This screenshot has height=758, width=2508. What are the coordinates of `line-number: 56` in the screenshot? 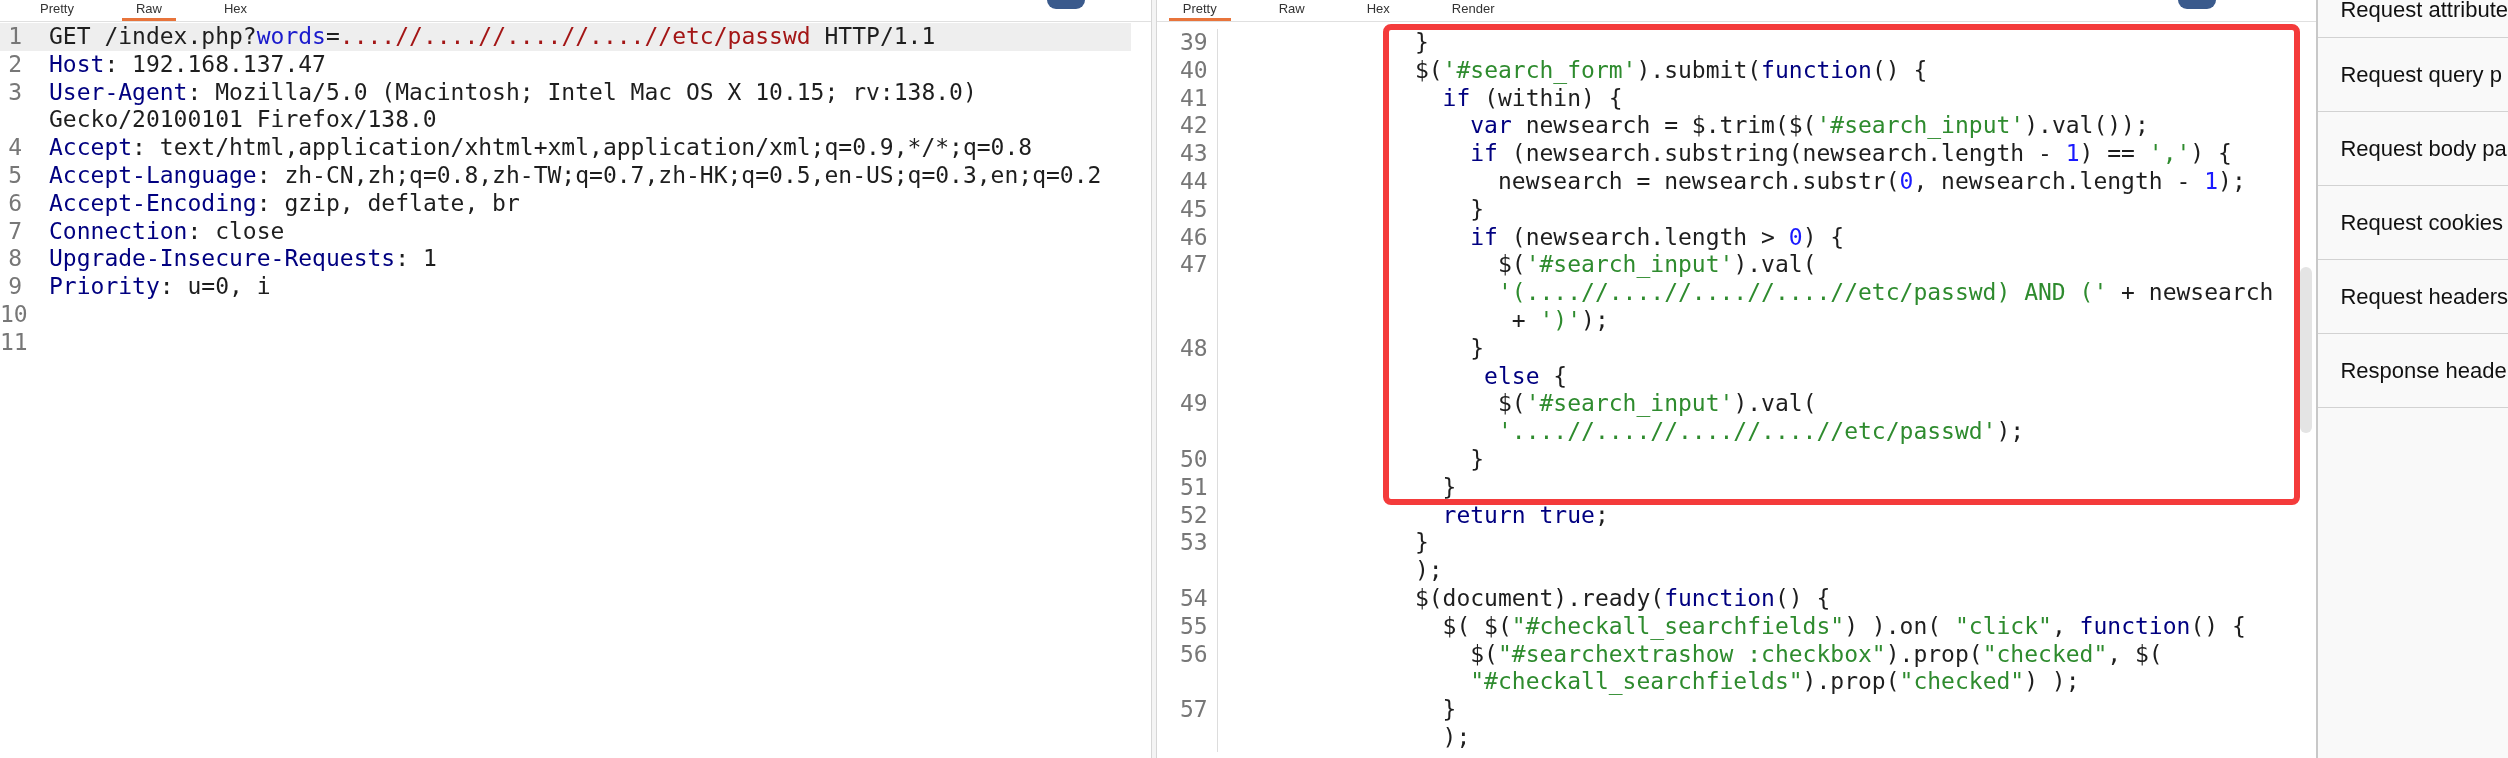 It's located at (1187, 654).